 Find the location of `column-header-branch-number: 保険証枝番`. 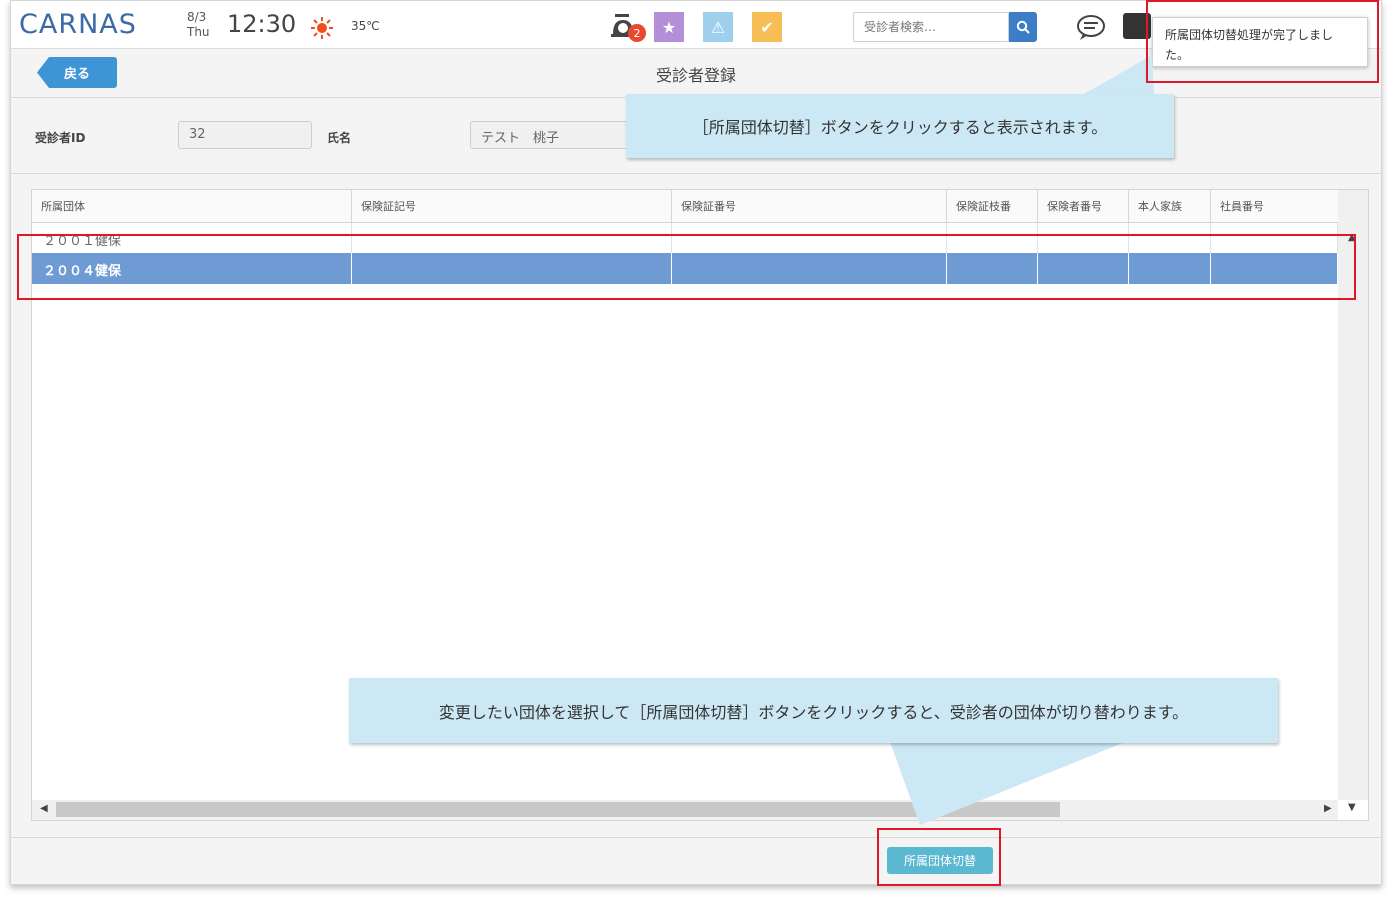

column-header-branch-number: 保険証枝番 is located at coordinates (992, 206).